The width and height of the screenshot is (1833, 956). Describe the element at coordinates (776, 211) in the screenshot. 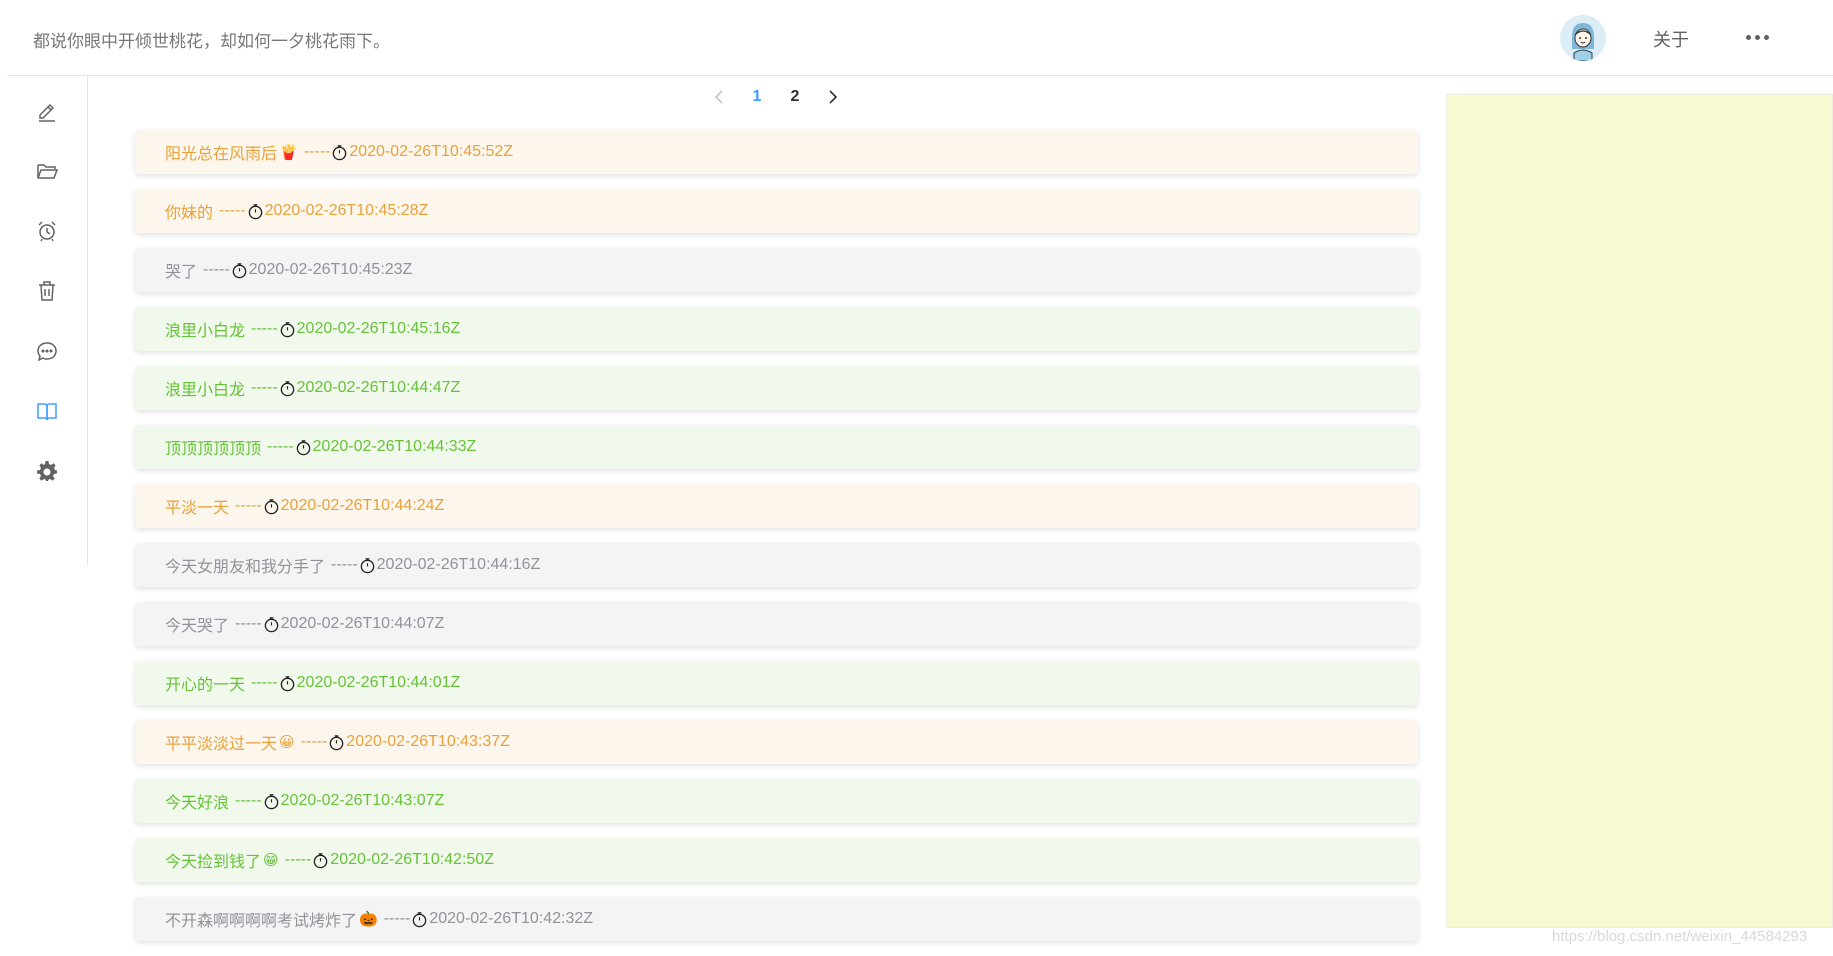

I see `diary-entry-row: 你妹的 ----- 2020-02-26T10:45:28Z` at that location.